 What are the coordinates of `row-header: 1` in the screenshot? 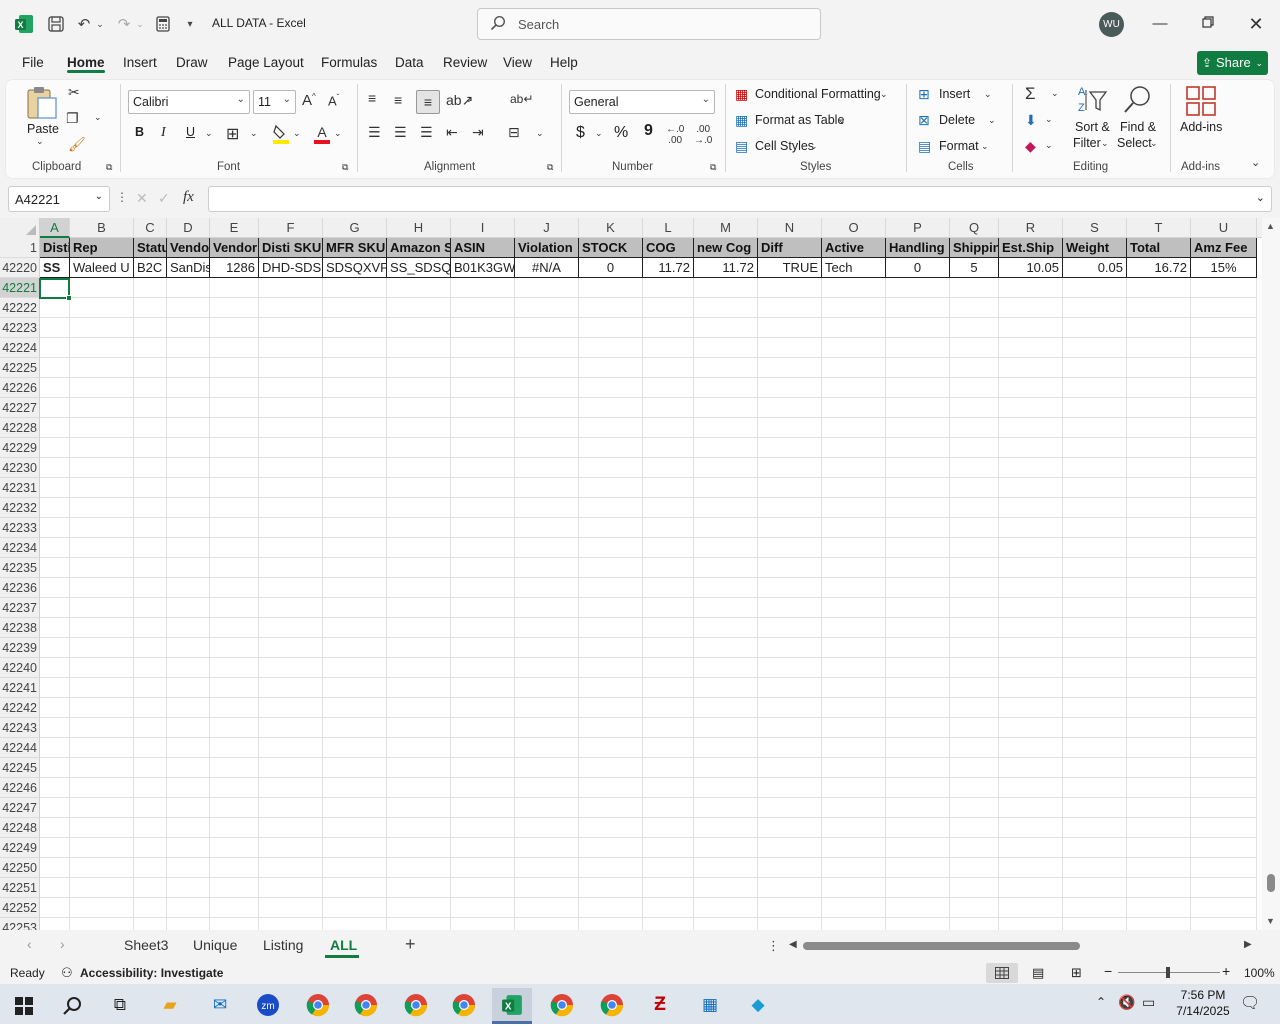 It's located at (20, 248).